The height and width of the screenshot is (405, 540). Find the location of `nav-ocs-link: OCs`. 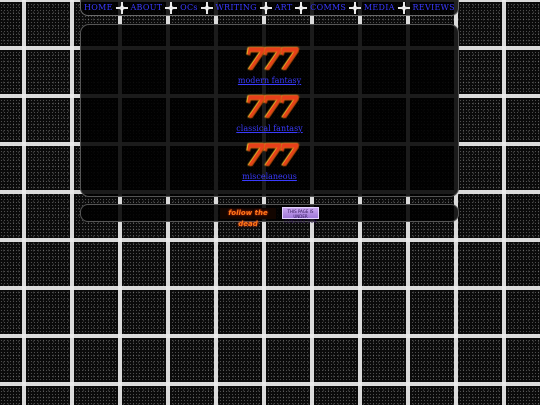

nav-ocs-link: OCs is located at coordinates (189, 7).